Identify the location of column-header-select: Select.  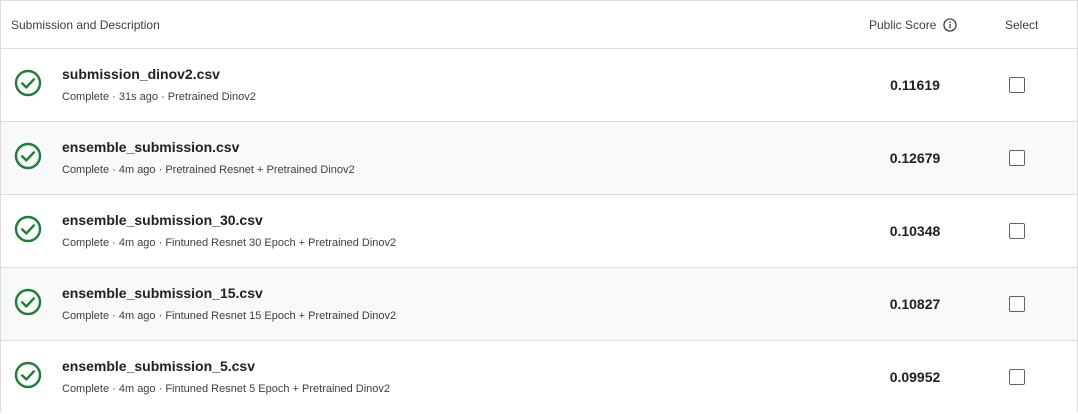
(1022, 25).